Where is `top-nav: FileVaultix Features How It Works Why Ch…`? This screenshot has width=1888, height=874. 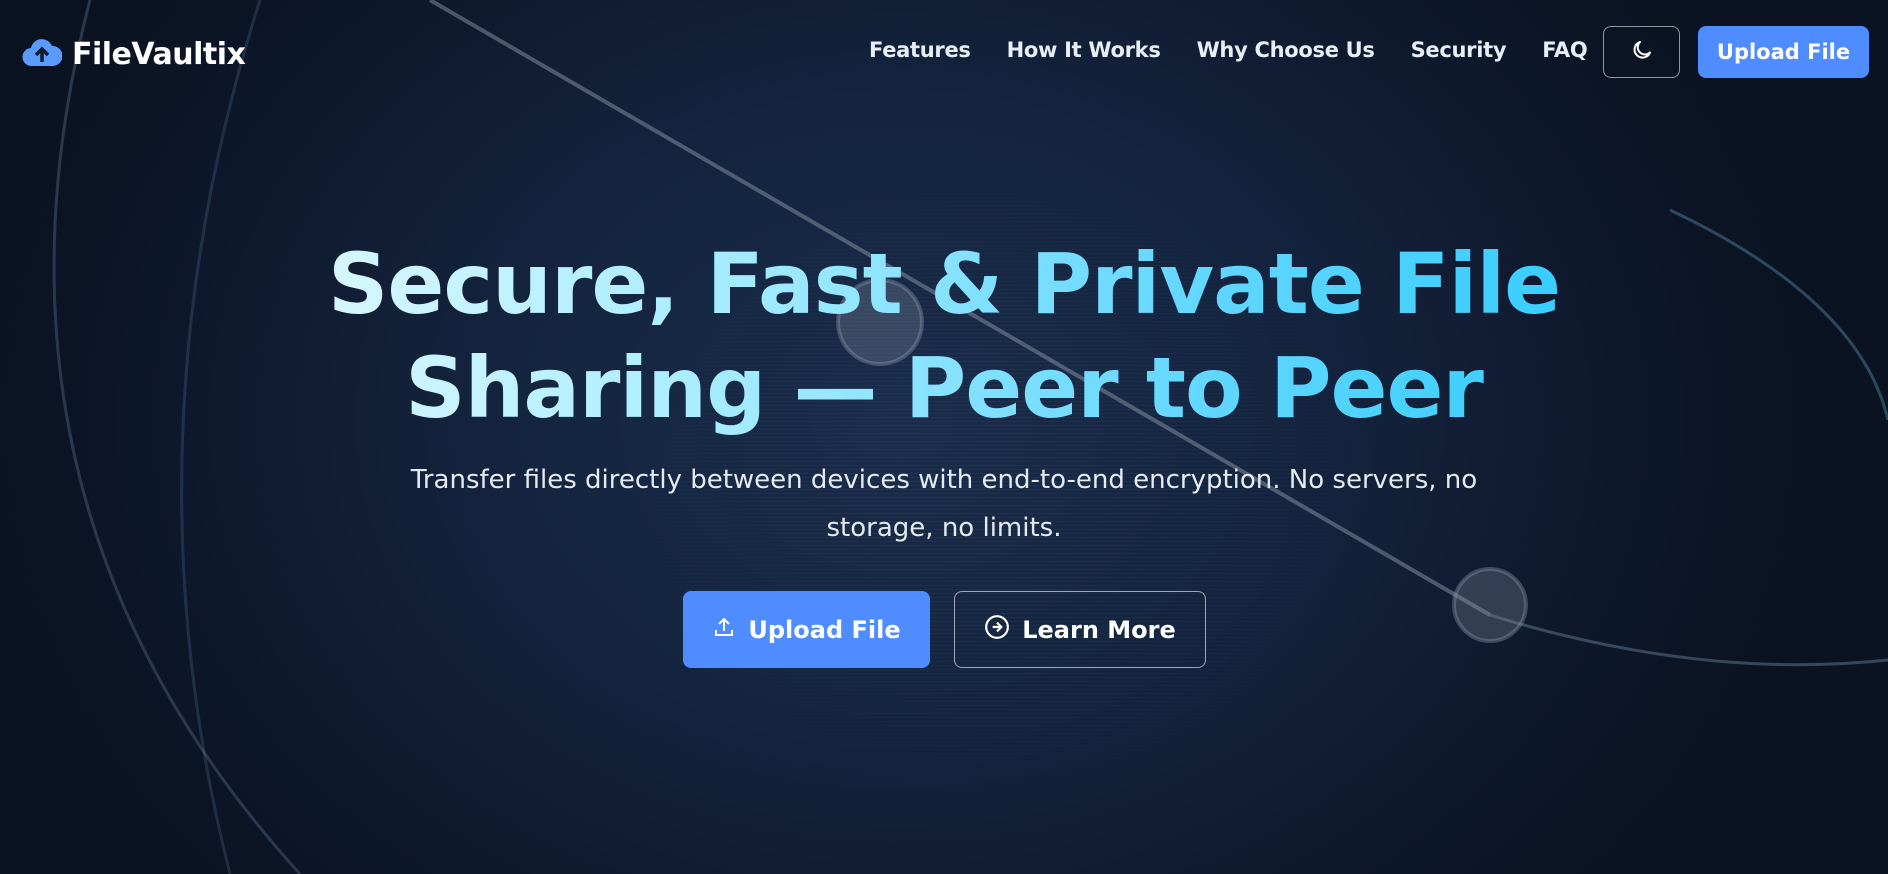
top-nav: FileVaultix Features How It Works Why Ch… is located at coordinates (944, 53).